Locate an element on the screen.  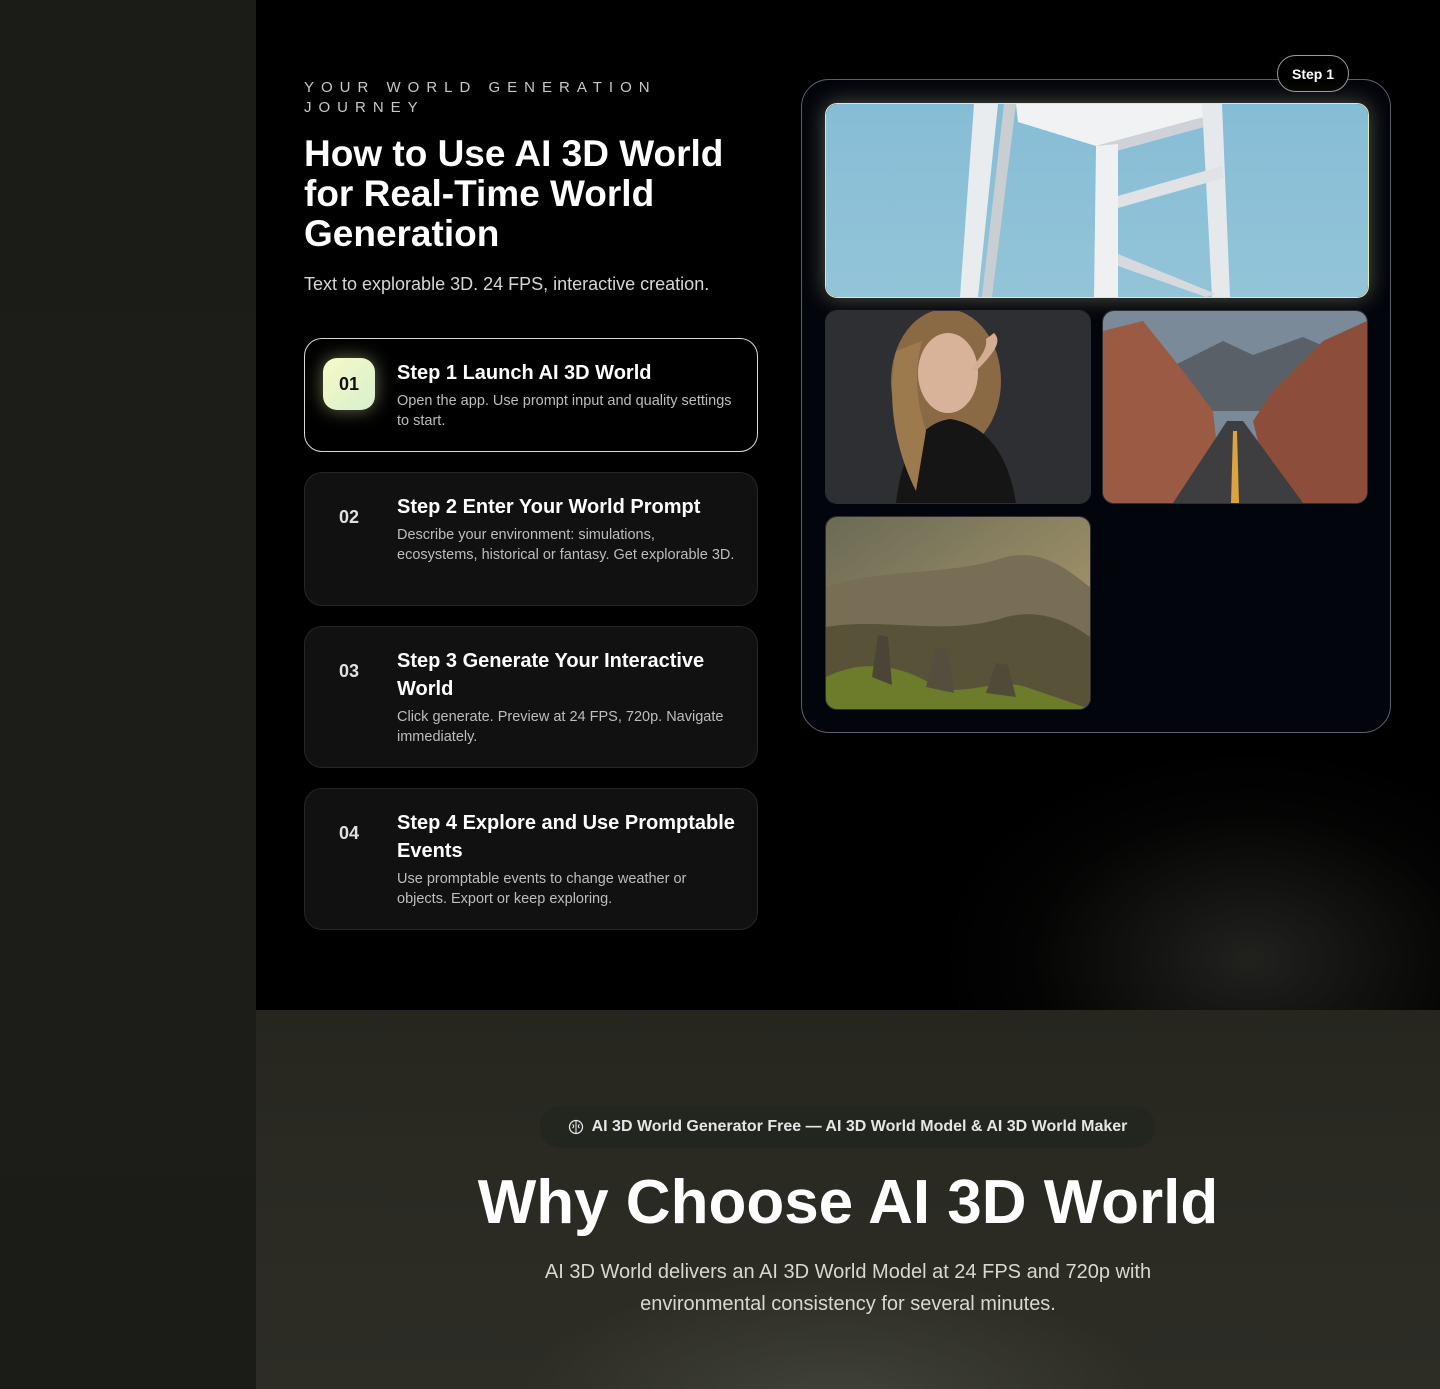
step-title: Step 4 Explore and Use Promptable Events is located at coordinates (566, 837).